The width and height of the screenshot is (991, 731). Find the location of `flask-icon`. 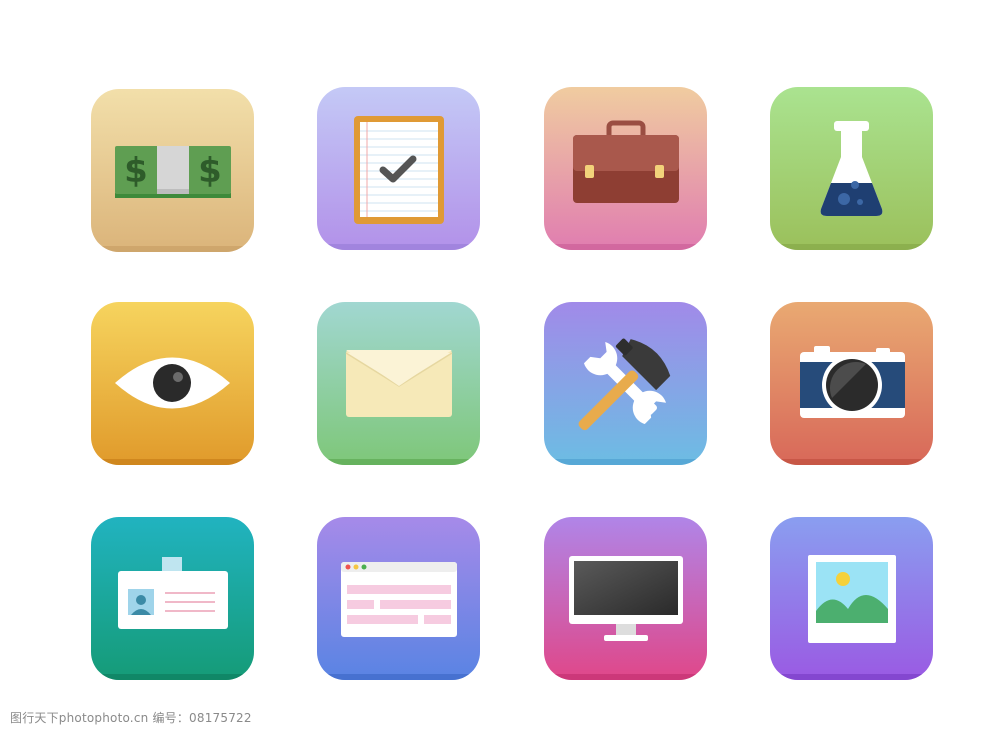

flask-icon is located at coordinates (851, 168).